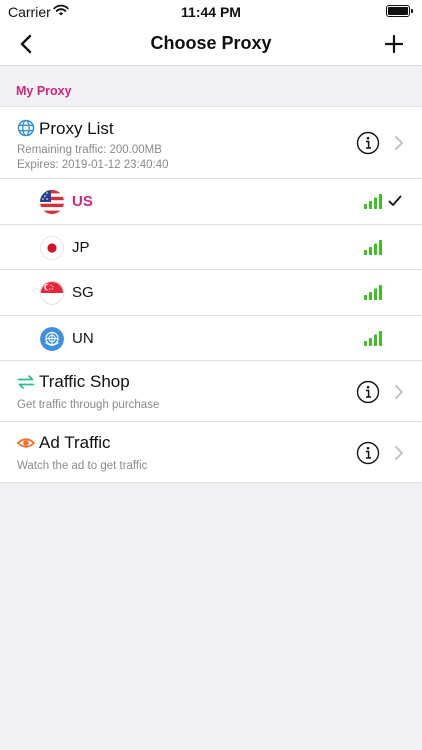 Image resolution: width=422 pixels, height=750 pixels. Describe the element at coordinates (211, 452) in the screenshot. I see `ad-traffic-row: Ad Traffic Watch the ad to get traffic` at that location.